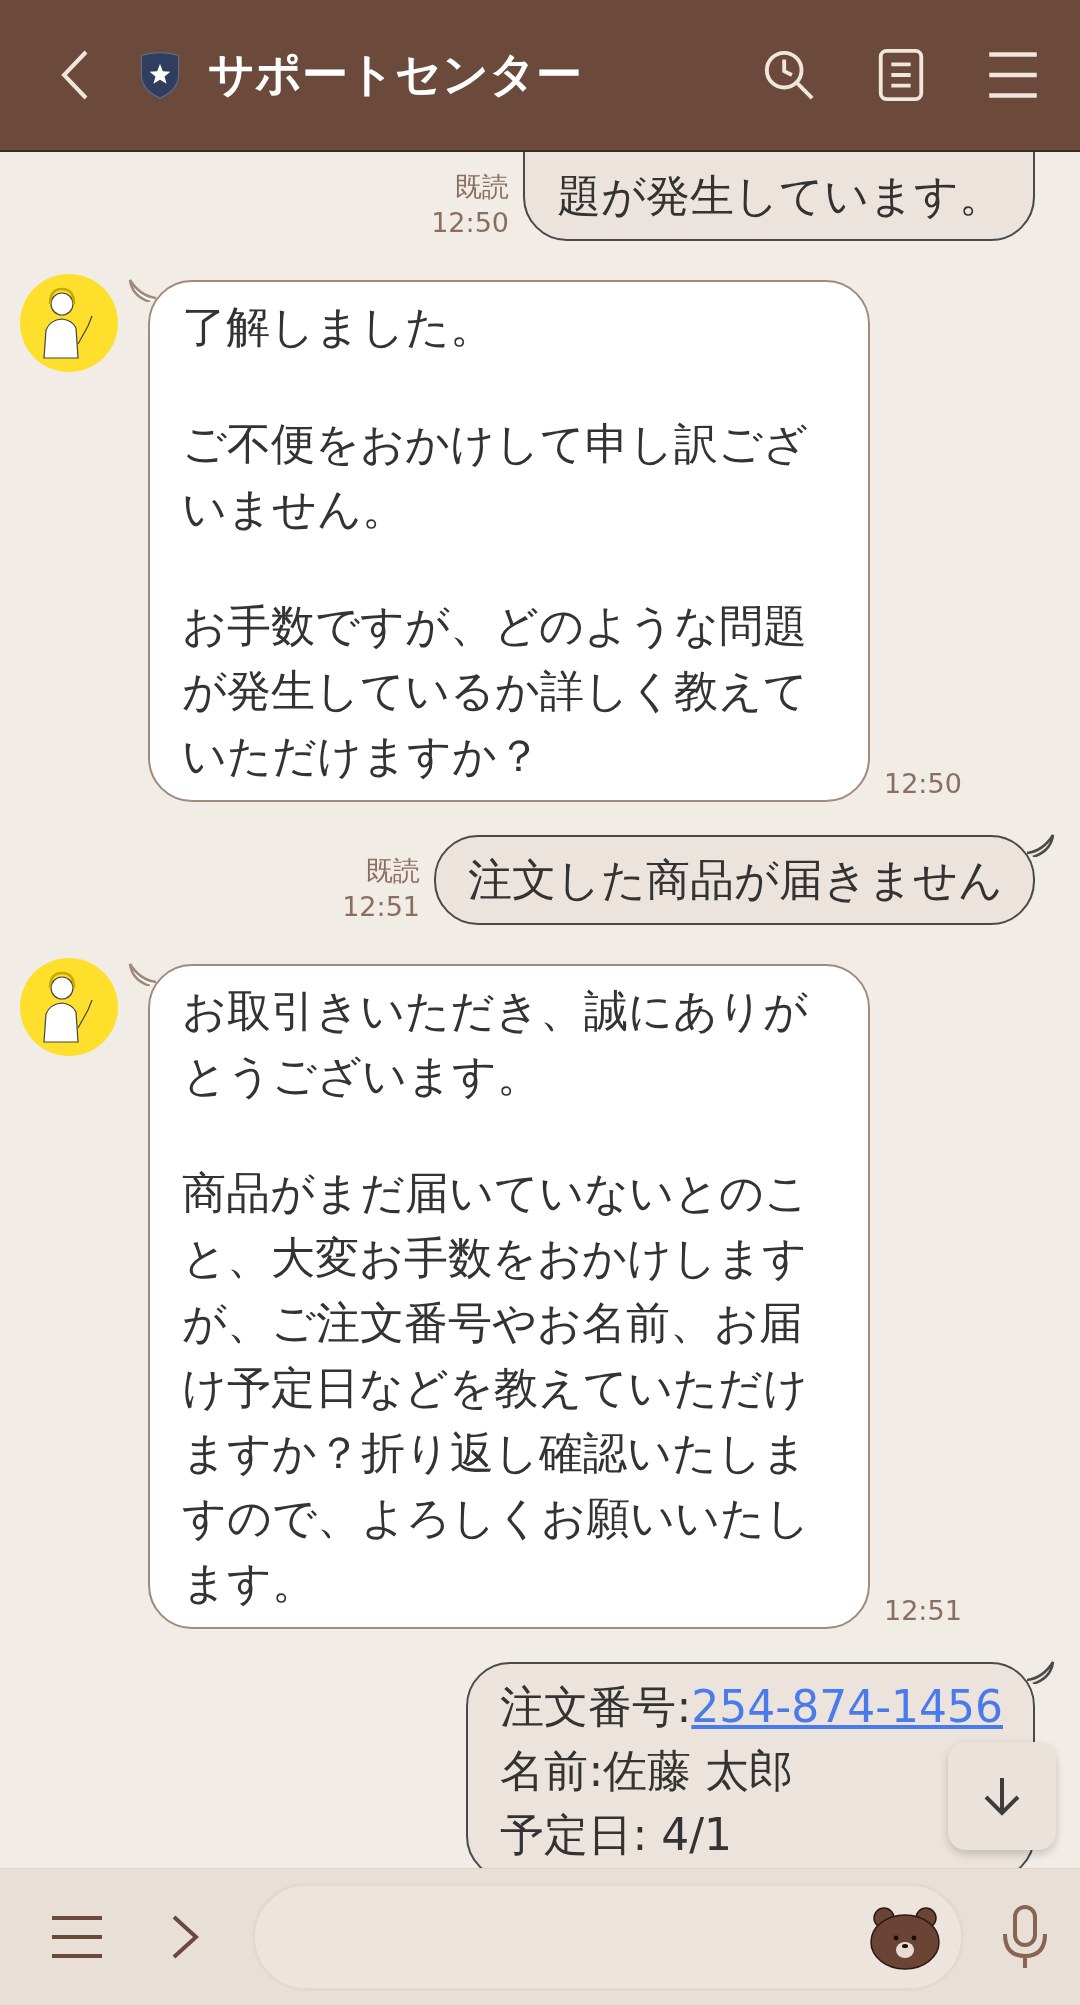 This screenshot has width=1080, height=2005. I want to click on message-text: お手数ですが、どのような問題が発生しているか詳しく教えていただけますか？, so click(495, 691).